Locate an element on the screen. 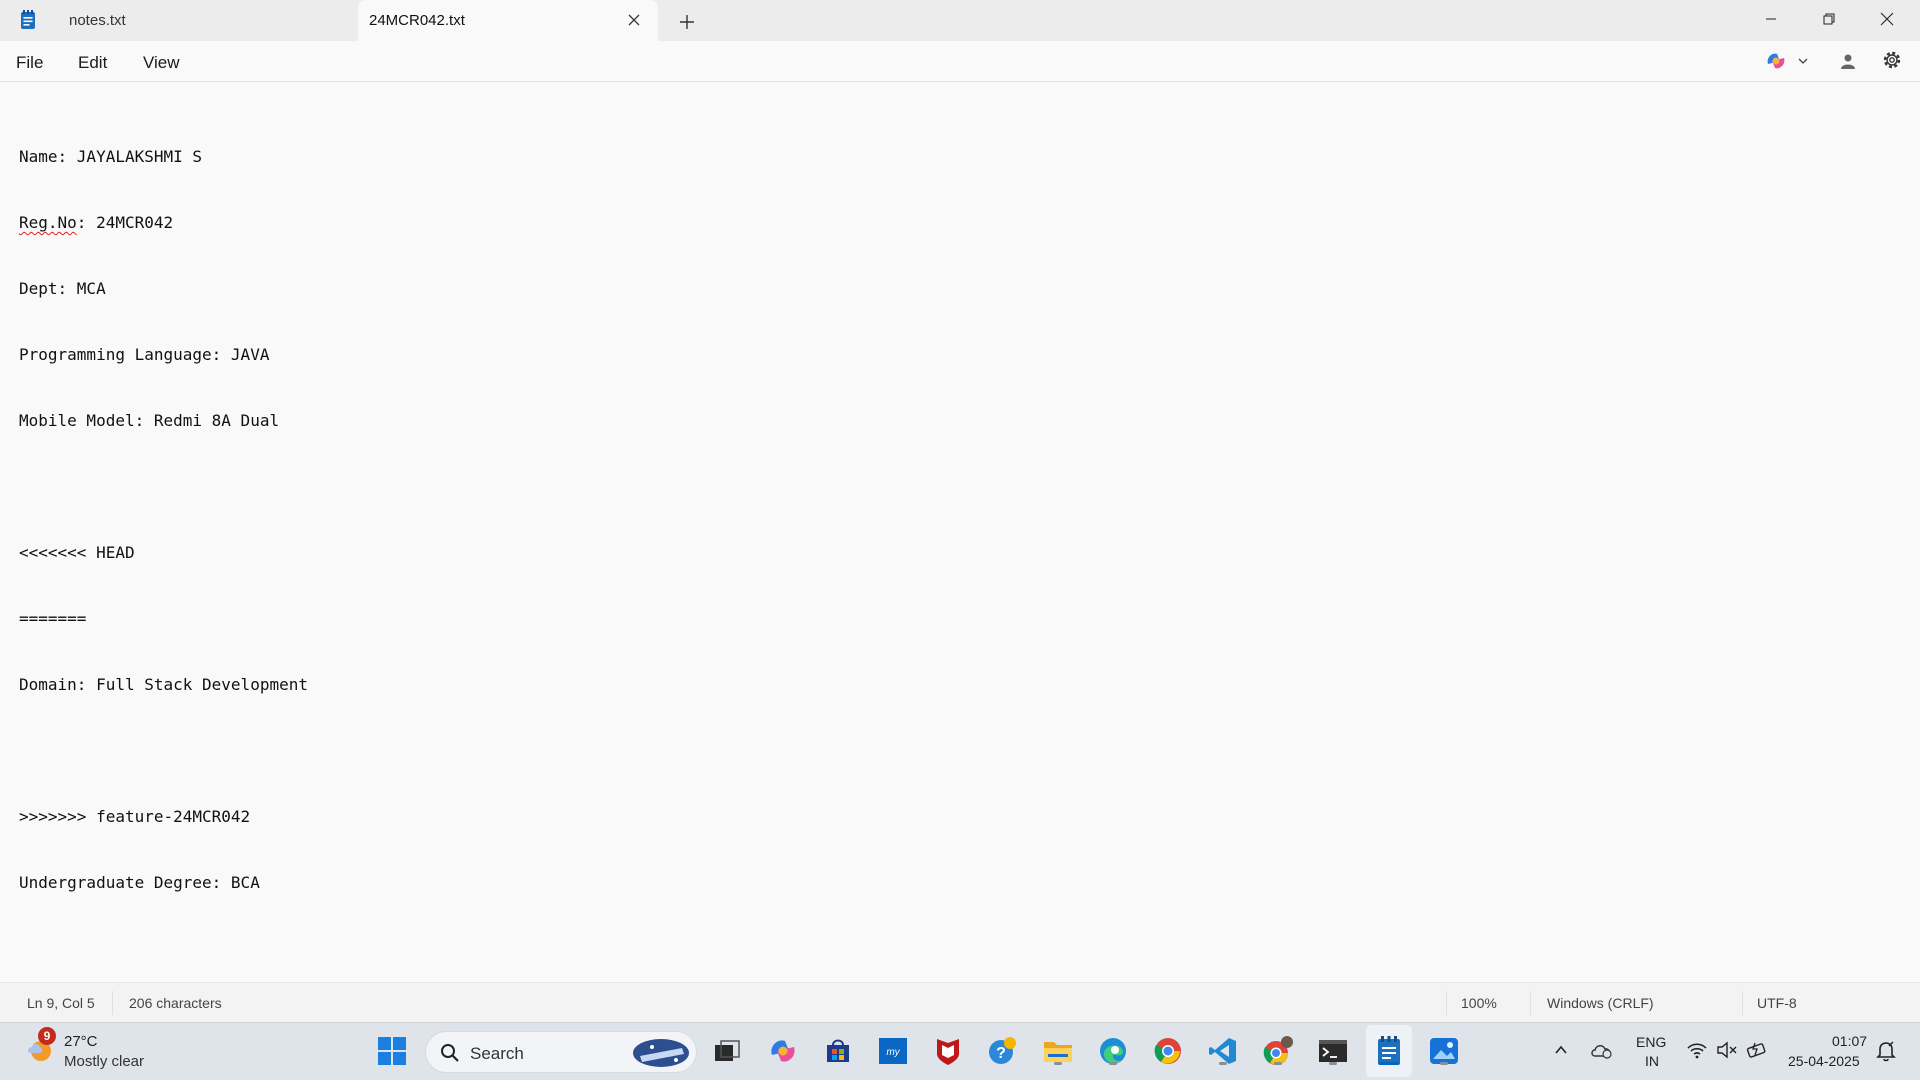  onedrive-icon is located at coordinates (1602, 1050).